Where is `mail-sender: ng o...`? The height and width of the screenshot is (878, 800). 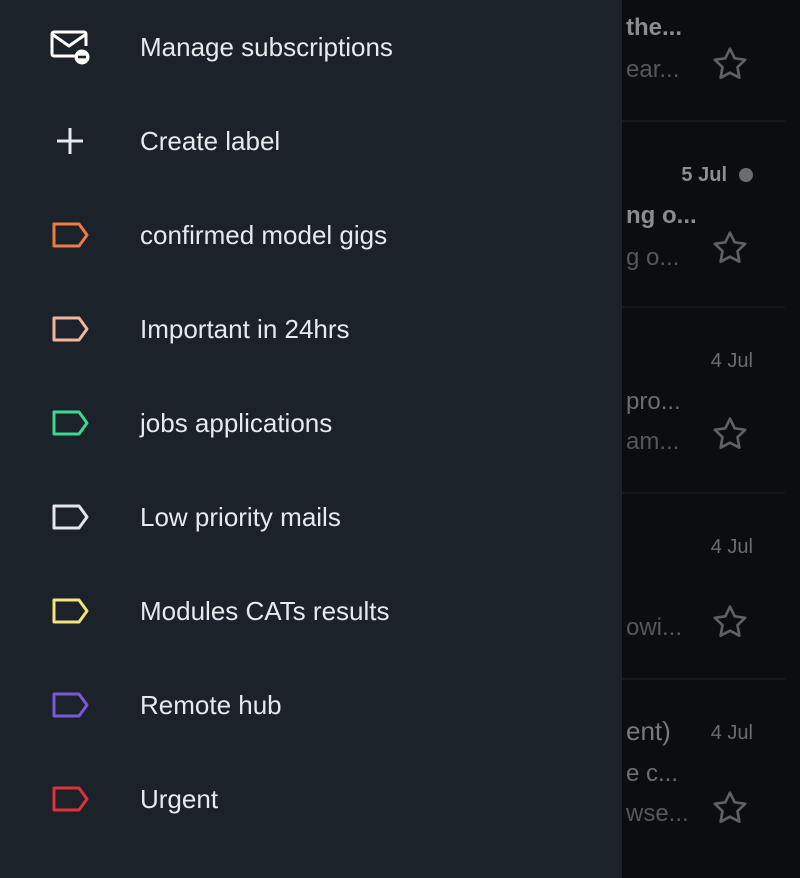
mail-sender: ng o... is located at coordinates (661, 215).